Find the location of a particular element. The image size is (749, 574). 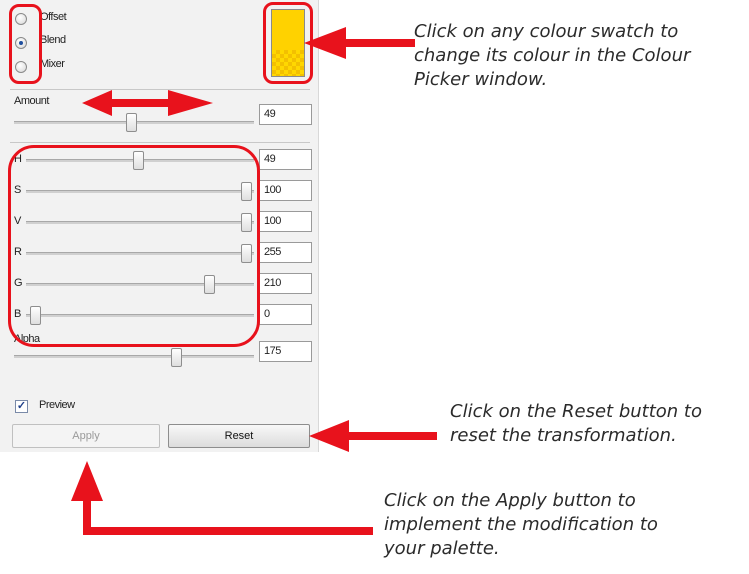

reset-arrow-head is located at coordinates (329, 436).